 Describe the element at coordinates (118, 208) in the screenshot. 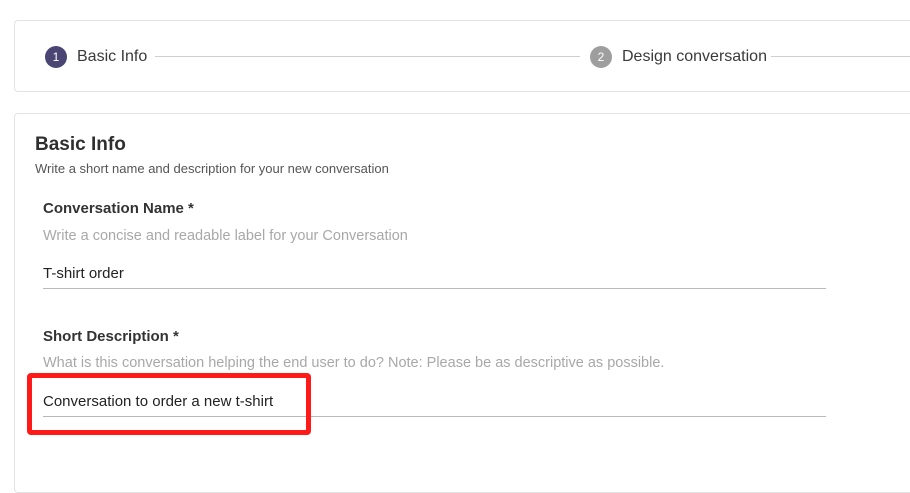

I see `conversation-name-label: Conversation Name *` at that location.